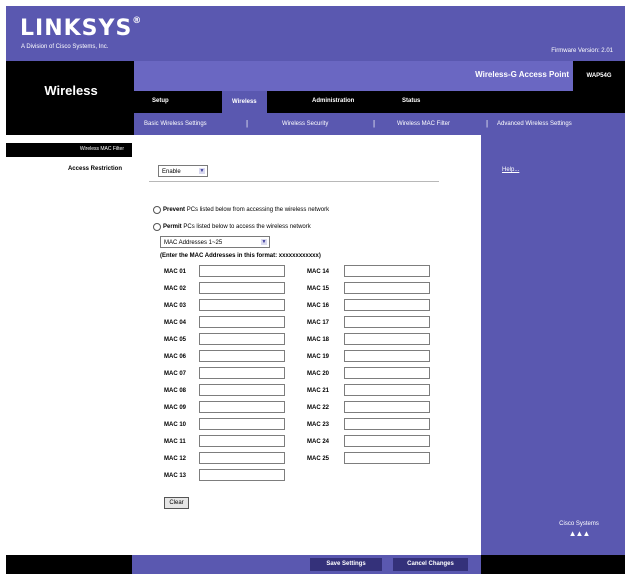  What do you see at coordinates (346, 564) in the screenshot?
I see `save-settings-button: Save Settings` at bounding box center [346, 564].